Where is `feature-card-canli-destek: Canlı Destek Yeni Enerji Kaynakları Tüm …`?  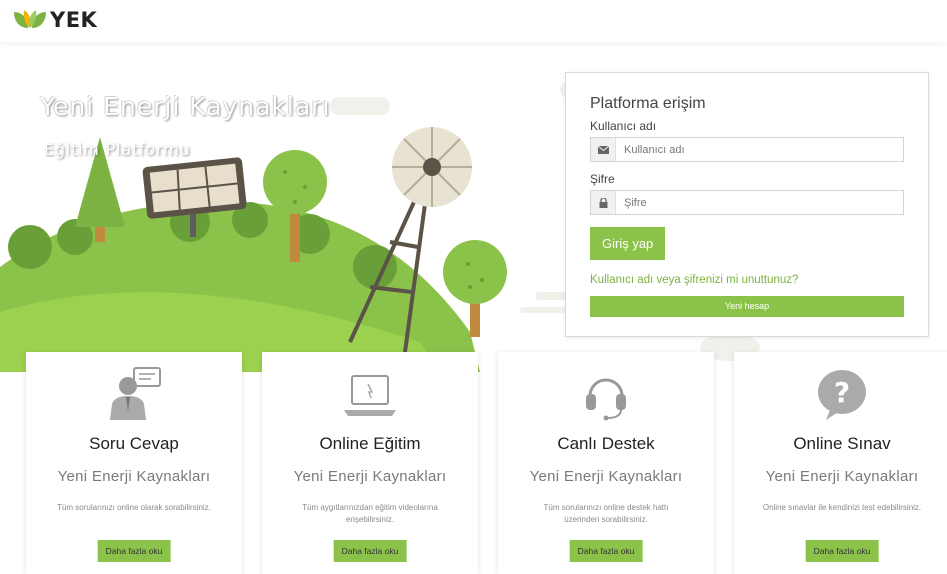
feature-card-canli-destek: Canlı Destek Yeni Enerji Kaynakları Tüm … is located at coordinates (606, 463).